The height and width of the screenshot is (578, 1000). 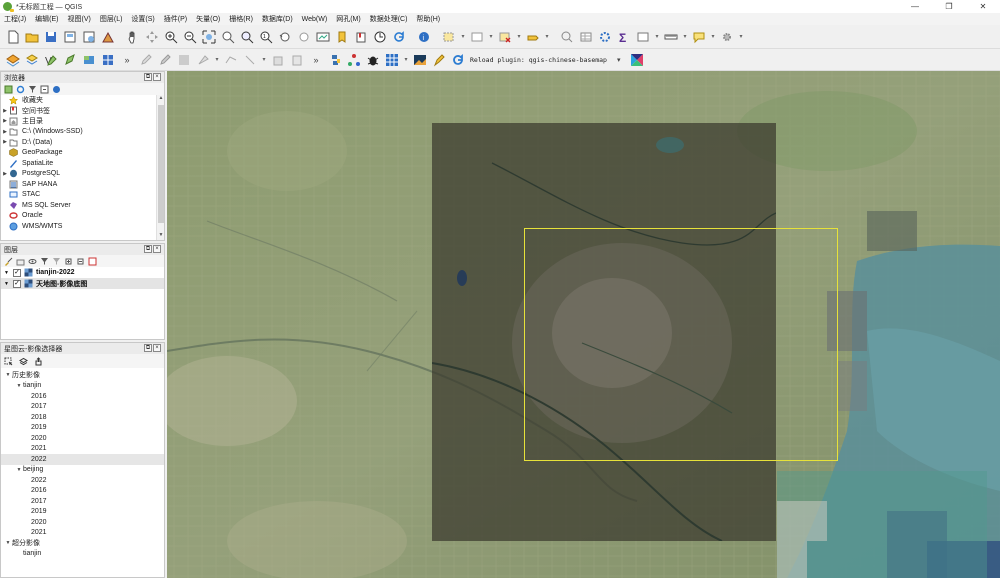 What do you see at coordinates (82, 153) in the screenshot?
I see `browser-item-geopackage: GeoPackage` at bounding box center [82, 153].